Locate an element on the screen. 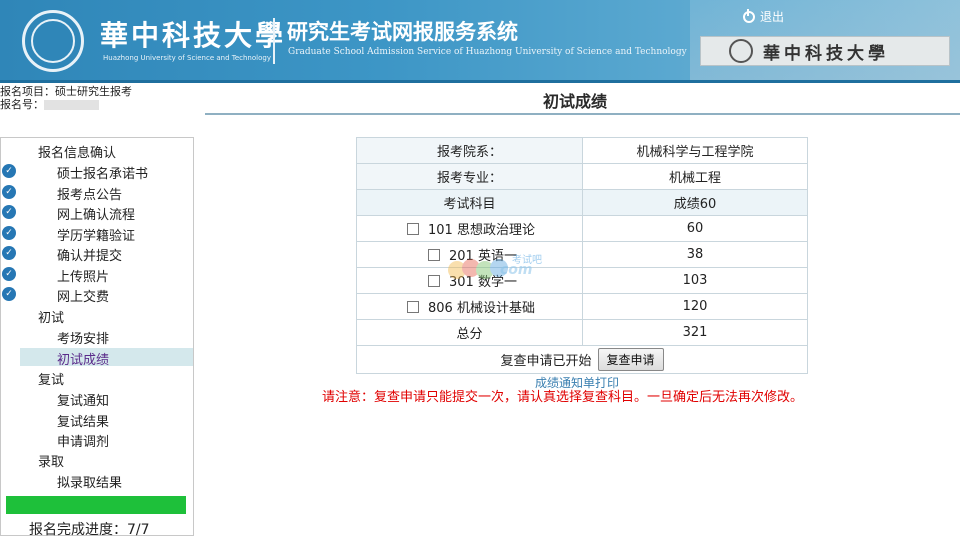  recheck-apply-button: 复查申请 is located at coordinates (630, 359).